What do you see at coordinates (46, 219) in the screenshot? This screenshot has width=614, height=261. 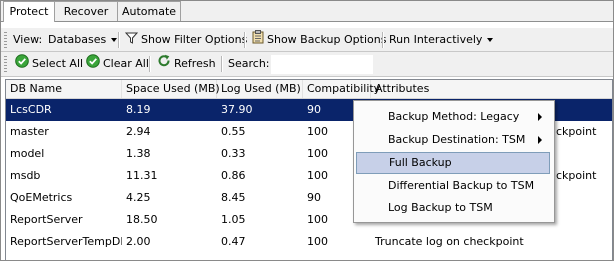 I see `db-name-cell: ReportServer` at bounding box center [46, 219].